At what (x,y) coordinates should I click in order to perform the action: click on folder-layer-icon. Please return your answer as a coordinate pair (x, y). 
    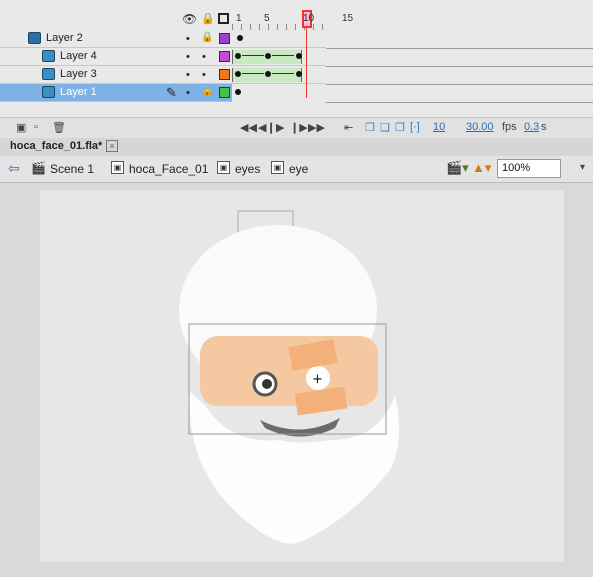
    Looking at the image, I should click on (34, 38).